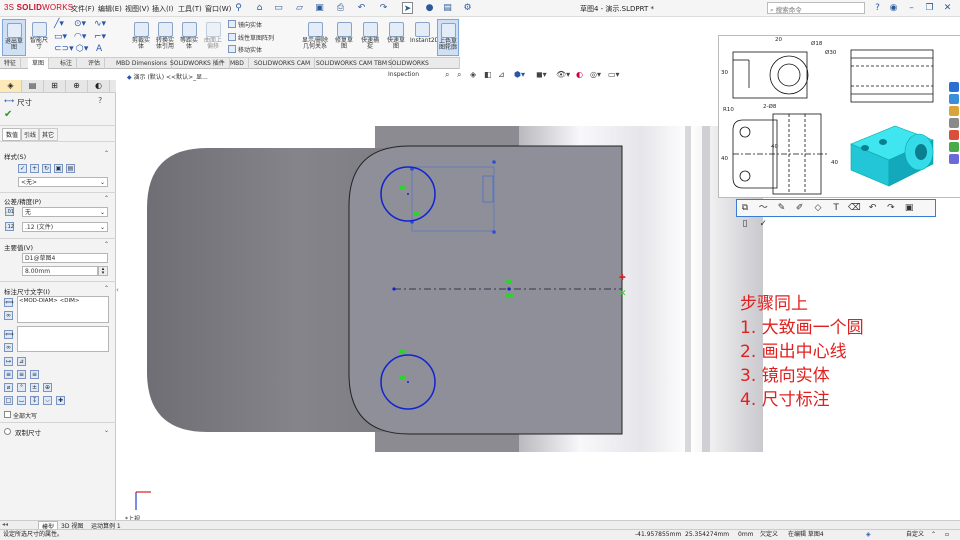  What do you see at coordinates (915, 535) in the screenshot?
I see `unit-system: 自定义` at bounding box center [915, 535].